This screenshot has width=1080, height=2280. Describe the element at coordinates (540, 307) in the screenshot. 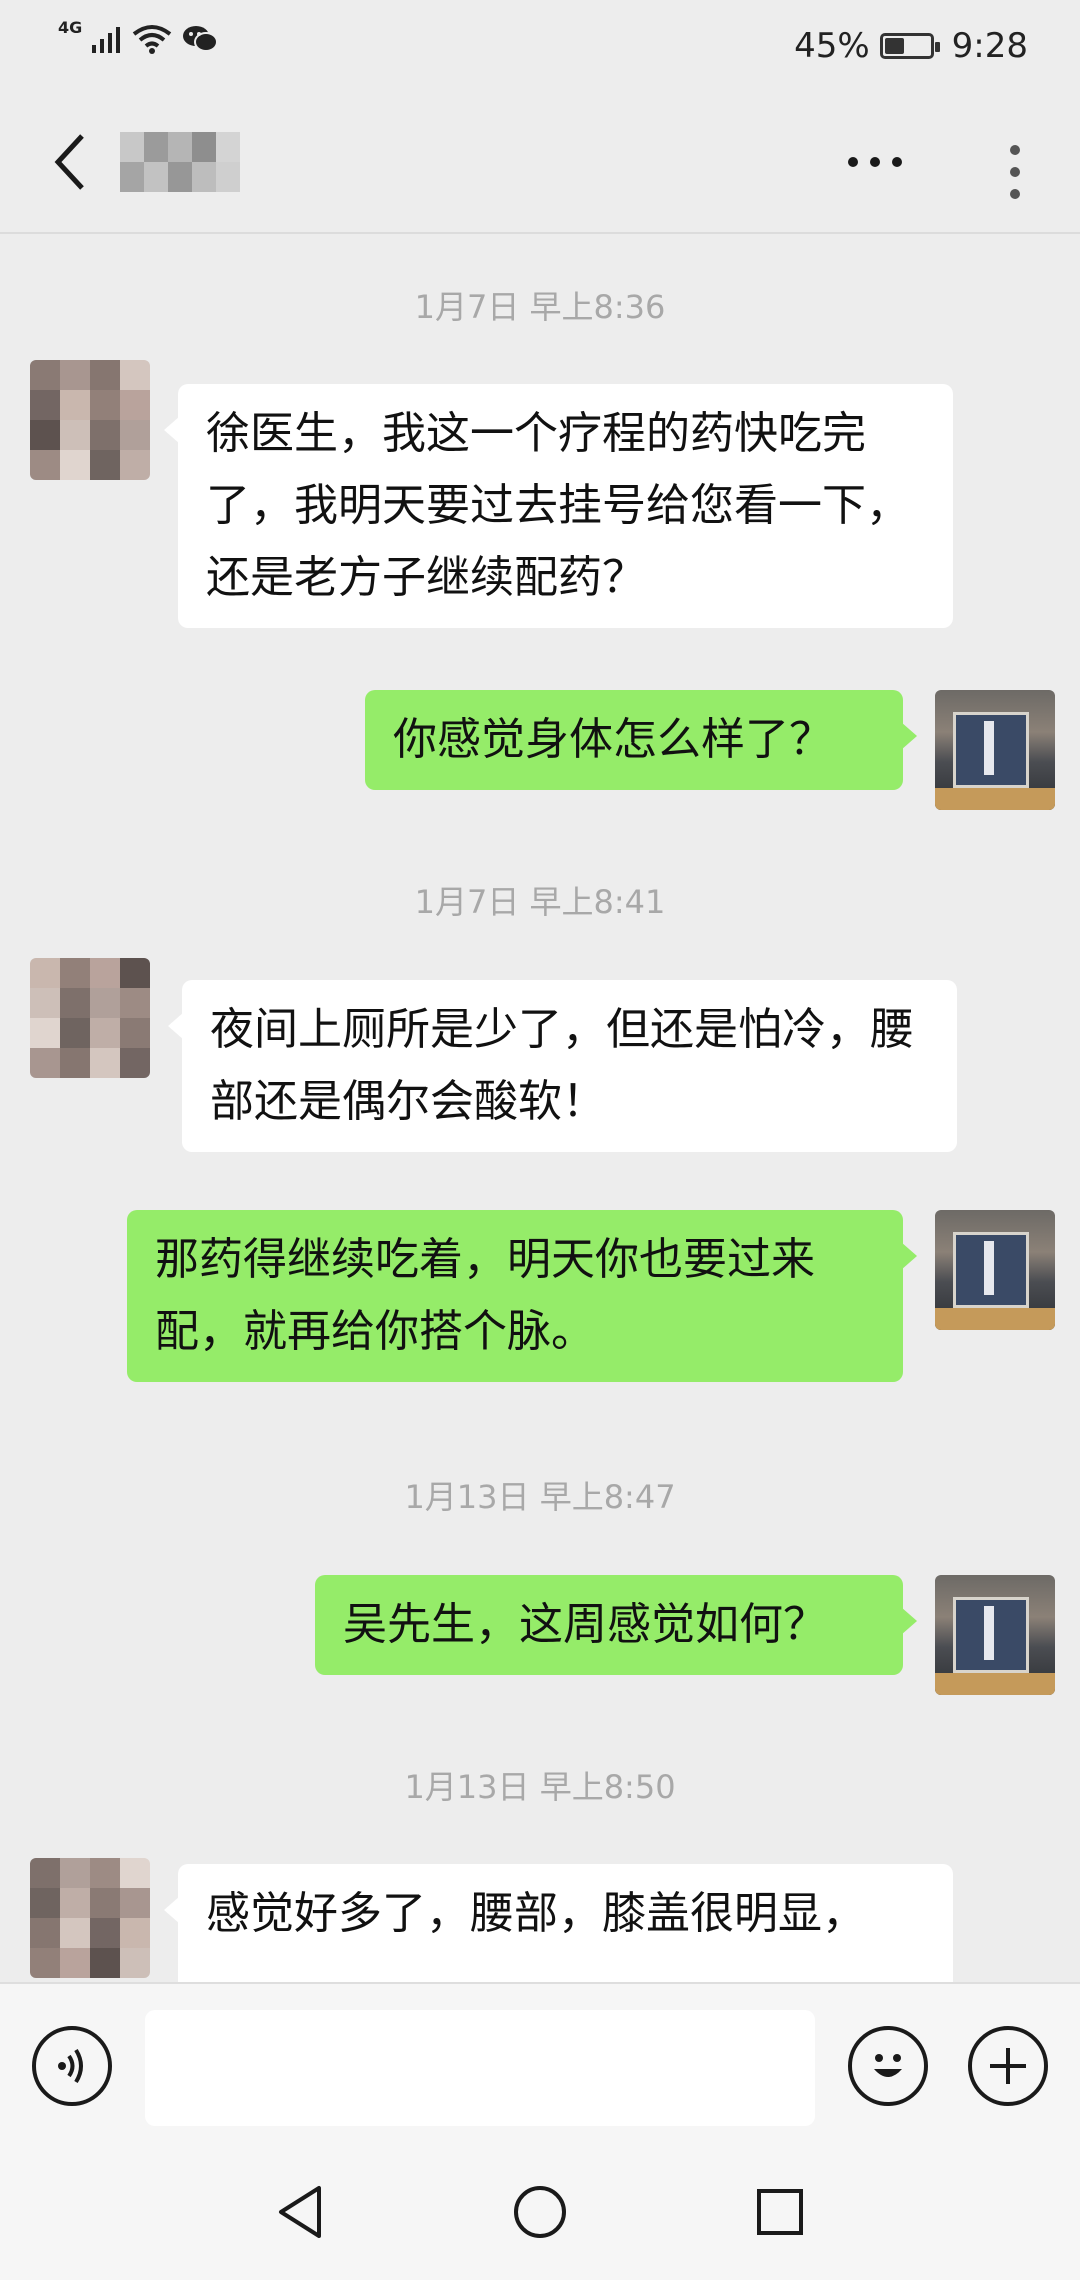

I see `message-timestamp: 1月7日 早上8:36` at that location.